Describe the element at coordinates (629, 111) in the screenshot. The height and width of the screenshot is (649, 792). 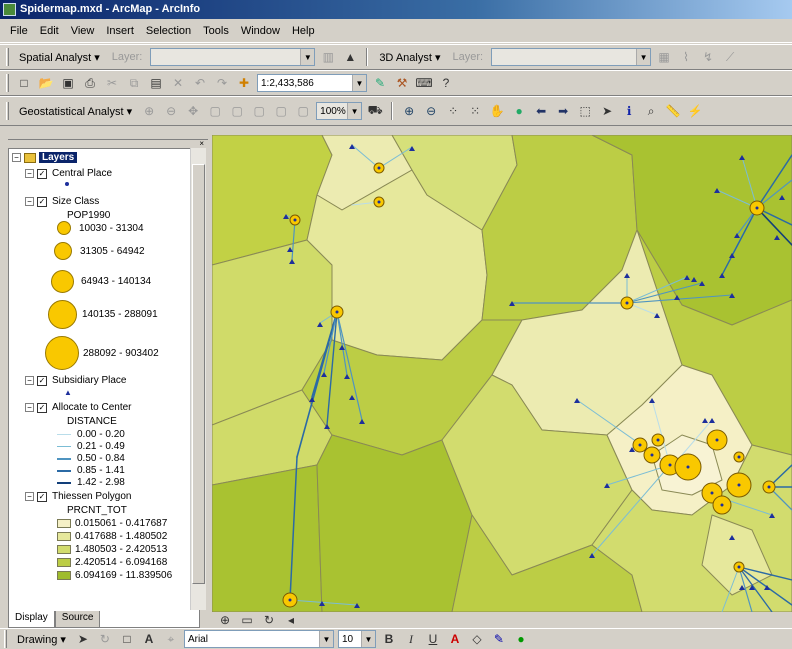
I see `identify-icon: ℹ` at that location.